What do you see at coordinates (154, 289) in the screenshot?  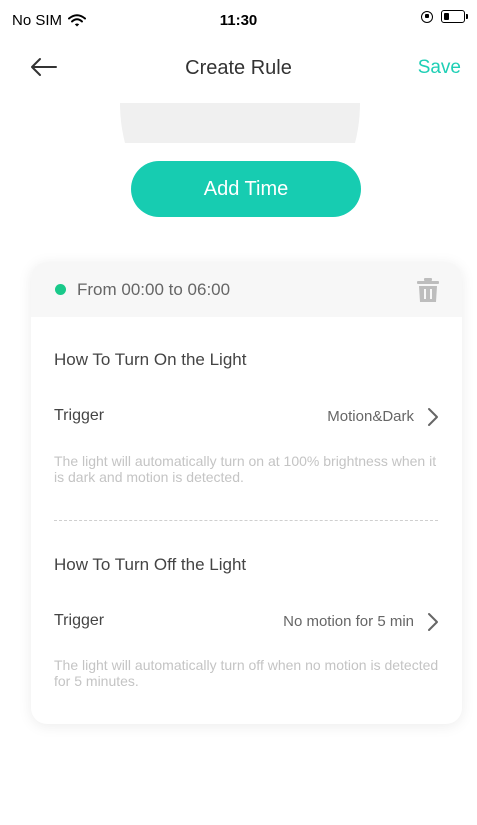 I see `time-range-label: From 00:00 to 06:00` at bounding box center [154, 289].